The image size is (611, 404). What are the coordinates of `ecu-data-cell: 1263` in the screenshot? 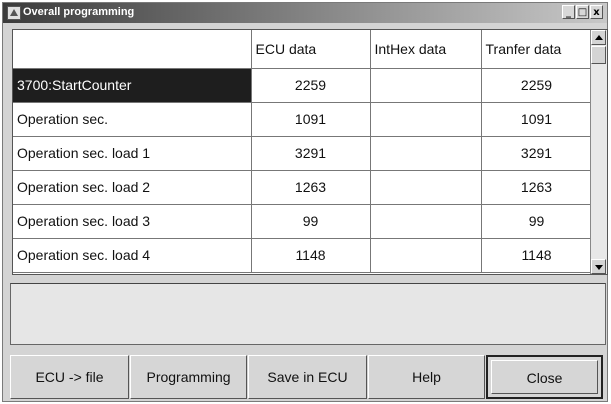 It's located at (311, 187).